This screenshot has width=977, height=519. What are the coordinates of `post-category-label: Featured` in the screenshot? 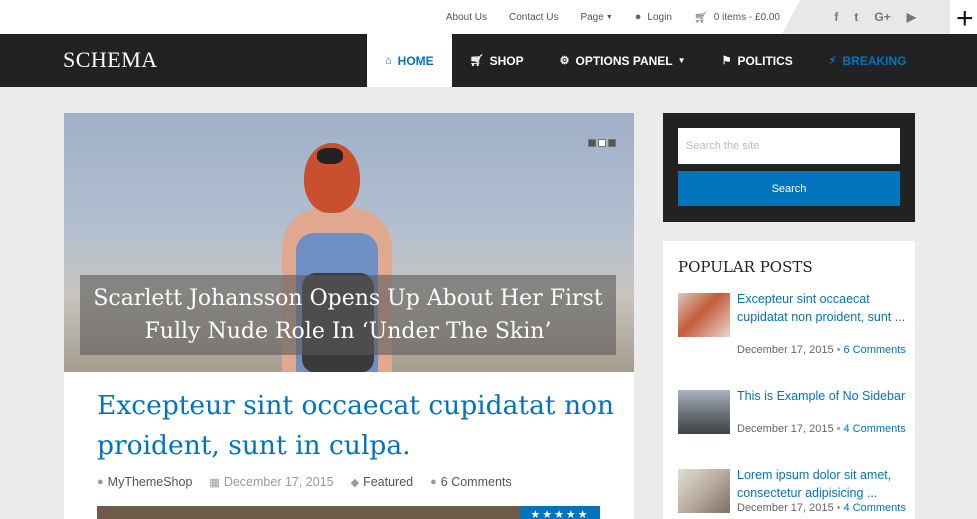 It's located at (388, 482).